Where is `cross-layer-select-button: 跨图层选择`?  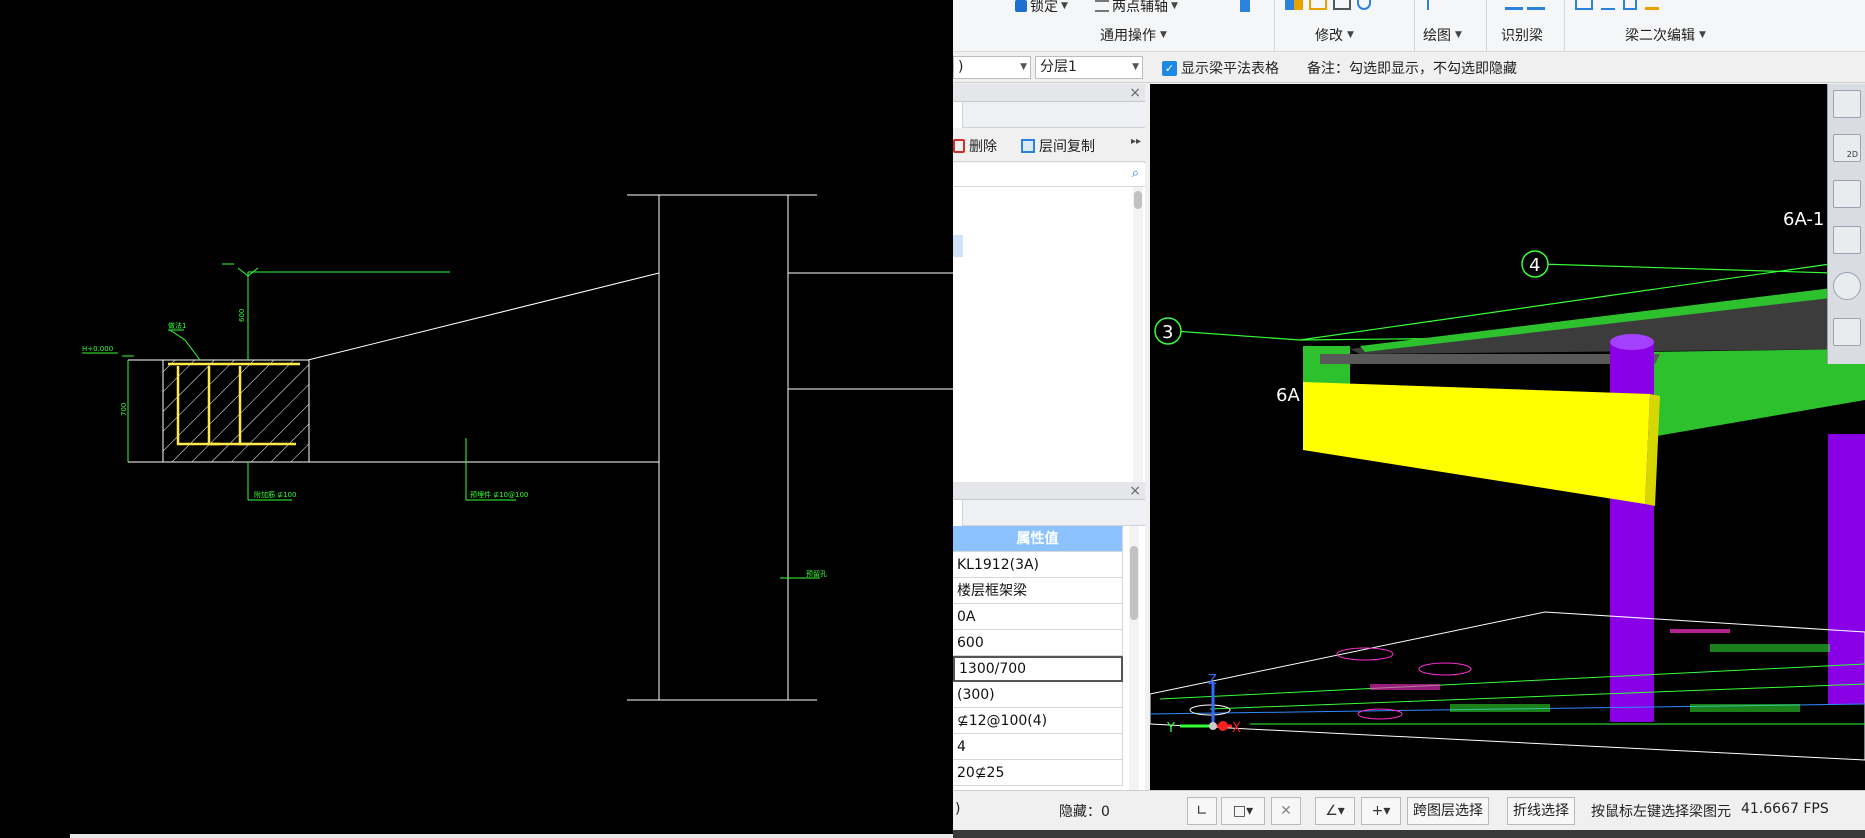 cross-layer-select-button: 跨图层选择 is located at coordinates (1448, 811).